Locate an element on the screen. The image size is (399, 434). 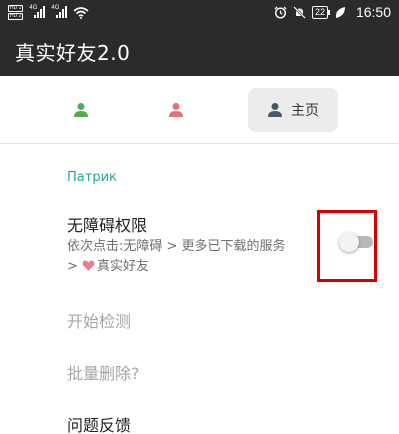
mute-icon is located at coordinates (299, 12).